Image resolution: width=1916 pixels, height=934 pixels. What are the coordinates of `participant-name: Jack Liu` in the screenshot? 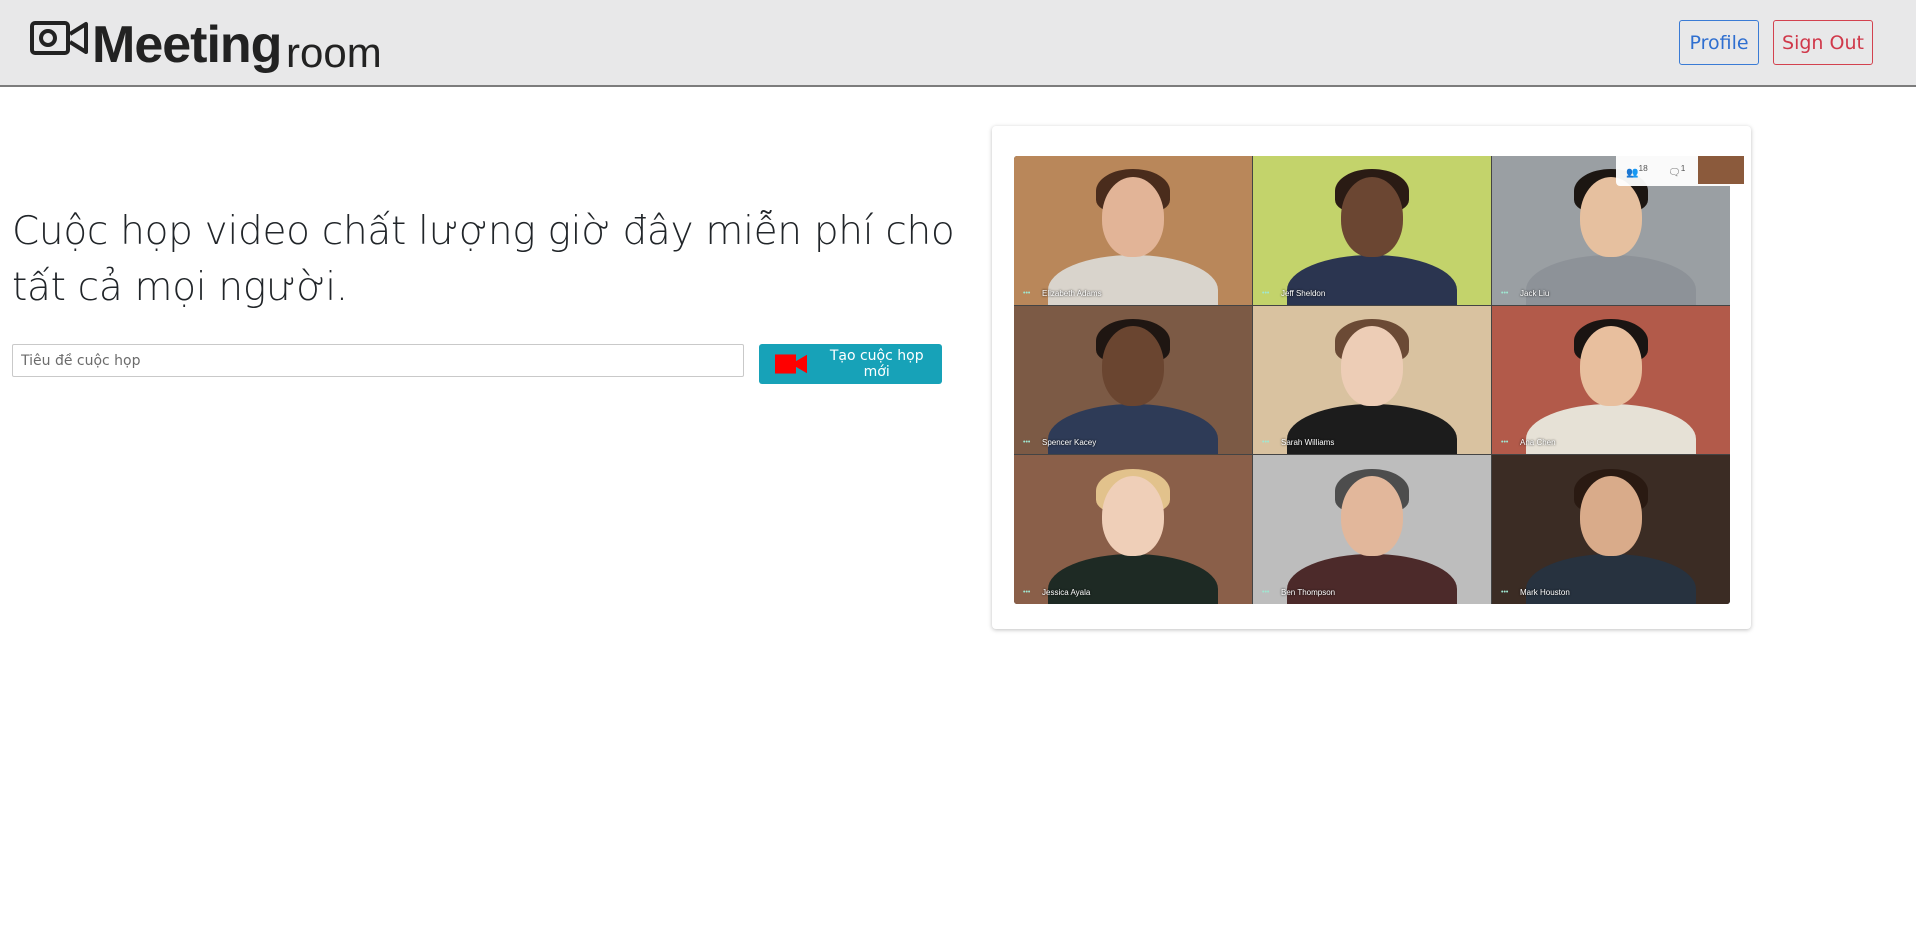 It's located at (1535, 293).